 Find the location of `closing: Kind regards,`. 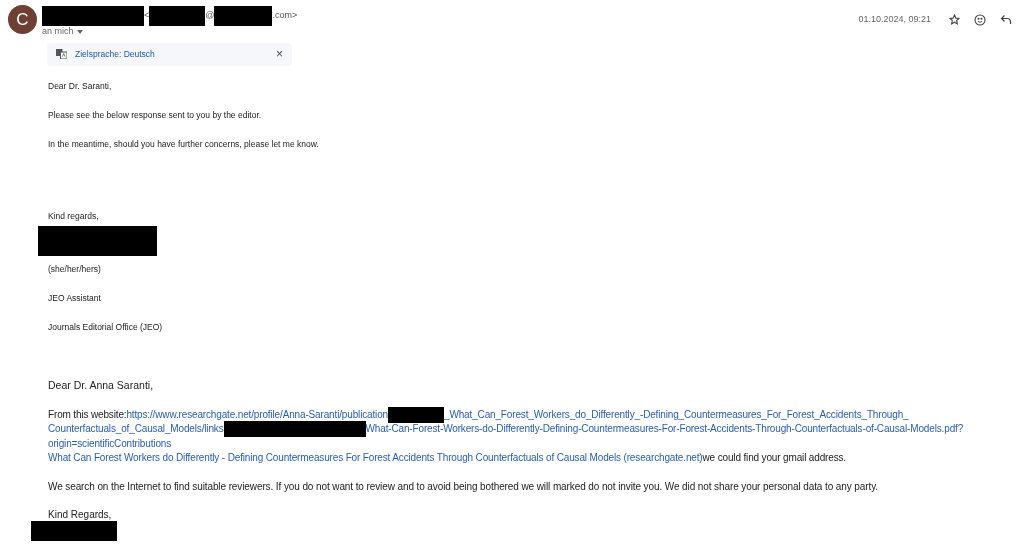

closing: Kind regards, is located at coordinates (74, 216).